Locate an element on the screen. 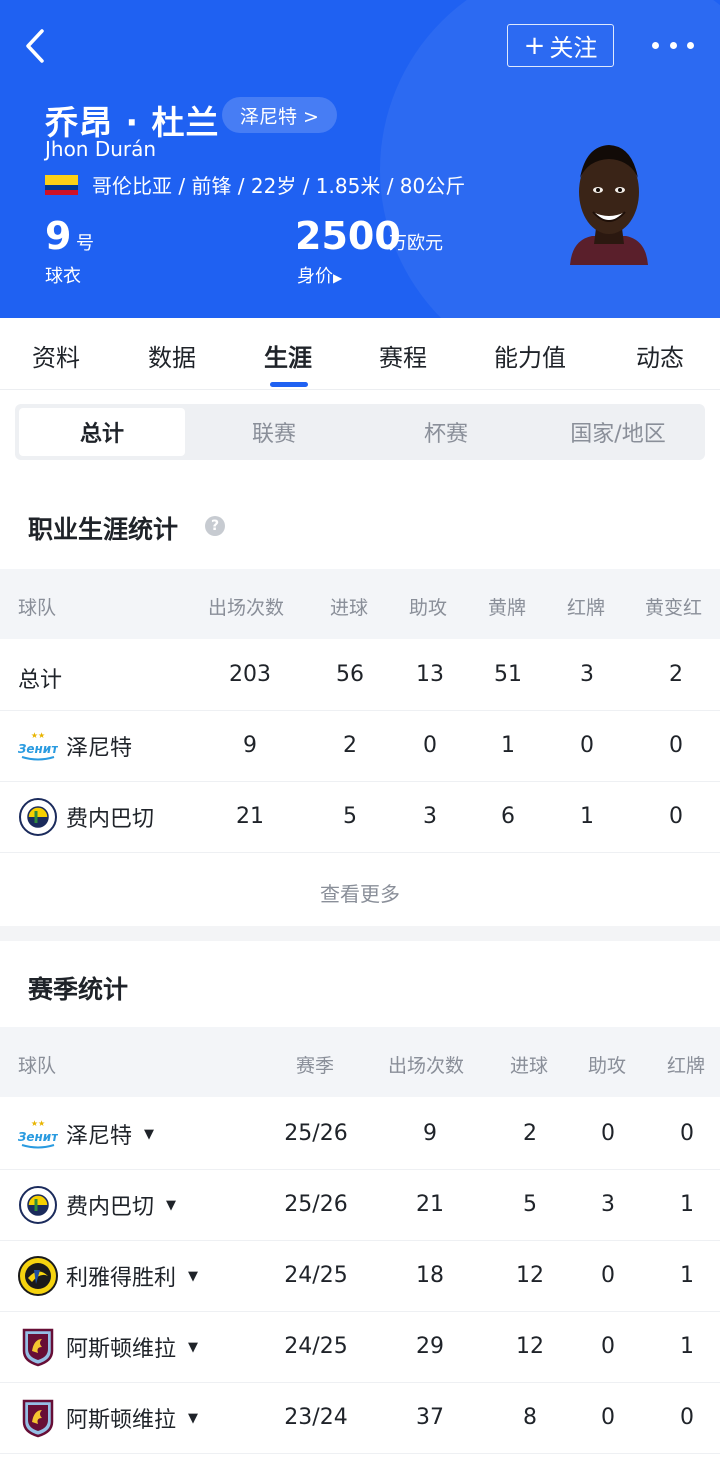 This screenshot has width=720, height=1462. goals-value: 12 is located at coordinates (530, 1346).